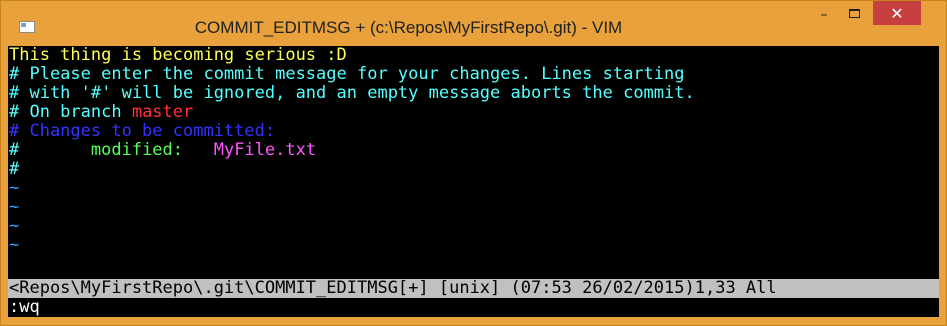 The image size is (947, 326). What do you see at coordinates (824, 13) in the screenshot?
I see `minimize-button: –` at bounding box center [824, 13].